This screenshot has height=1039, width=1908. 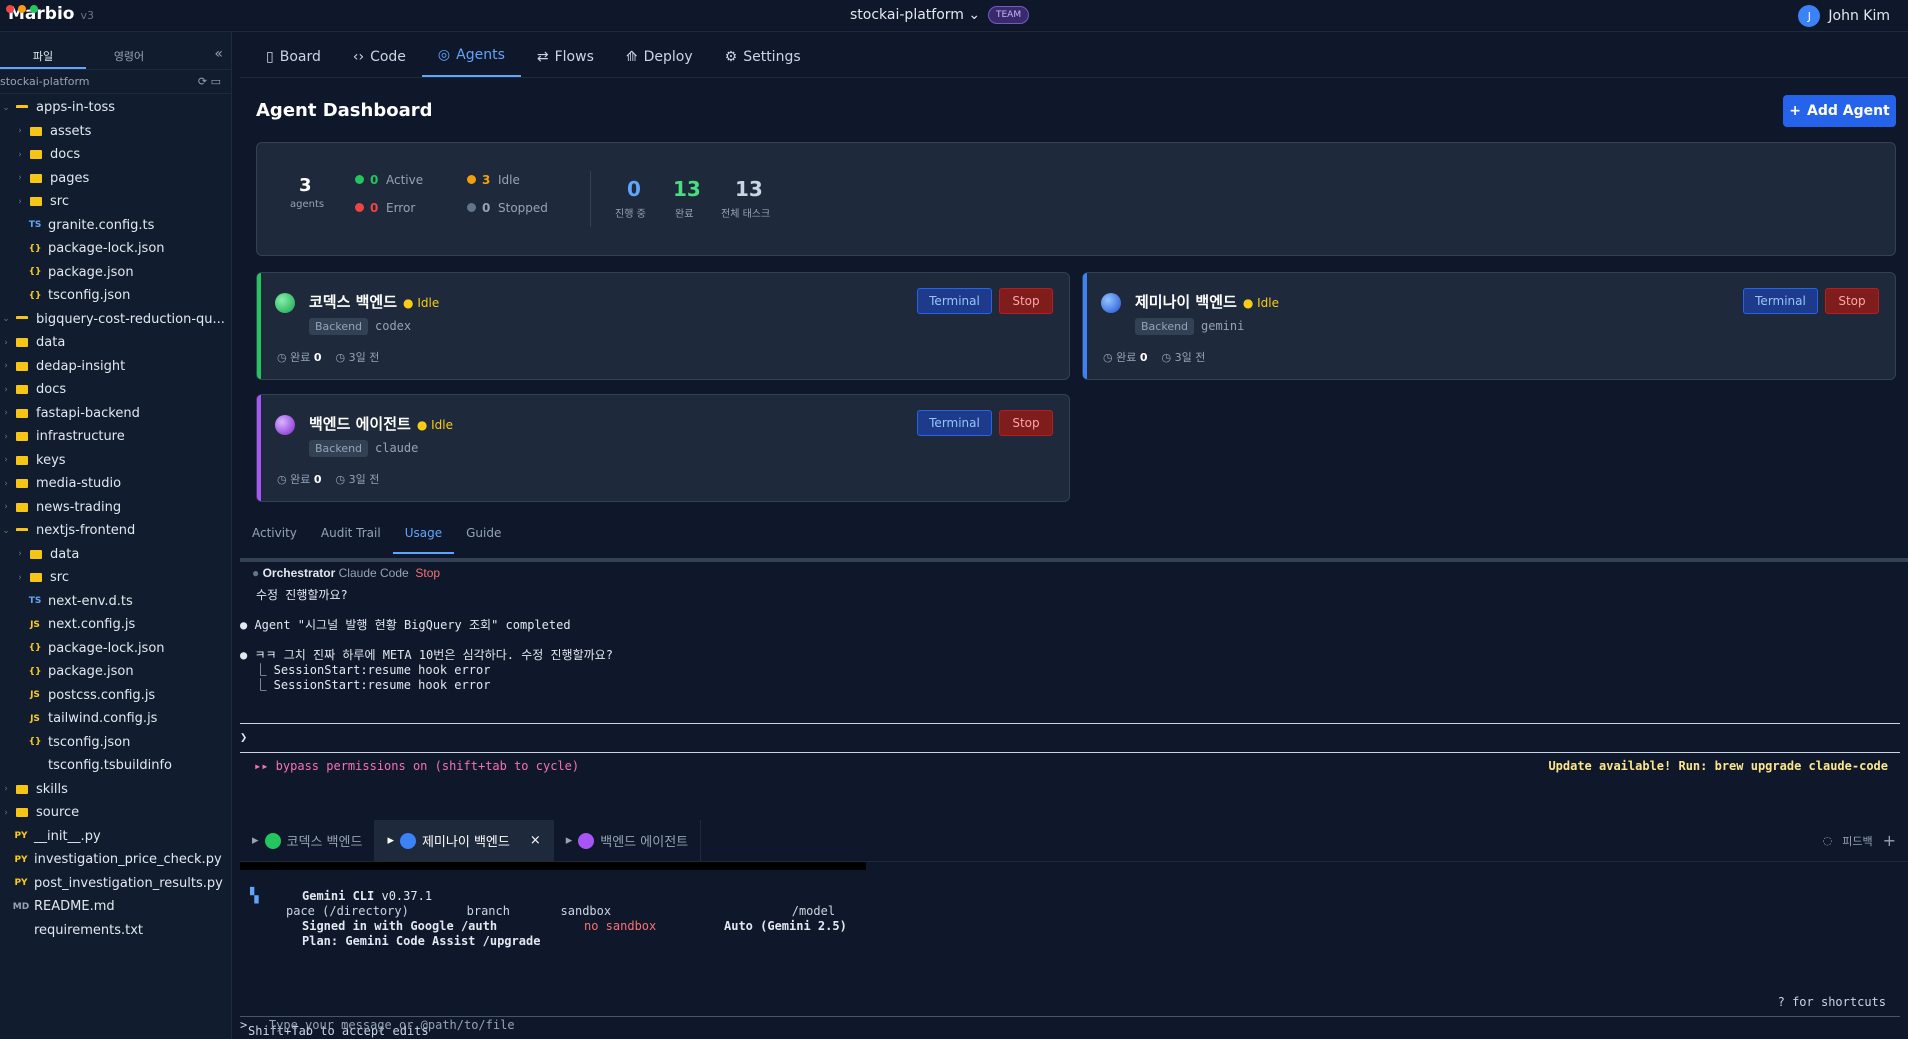 I want to click on file-tree-item: tsconfig.tsbuildinfo, so click(x=115, y=766).